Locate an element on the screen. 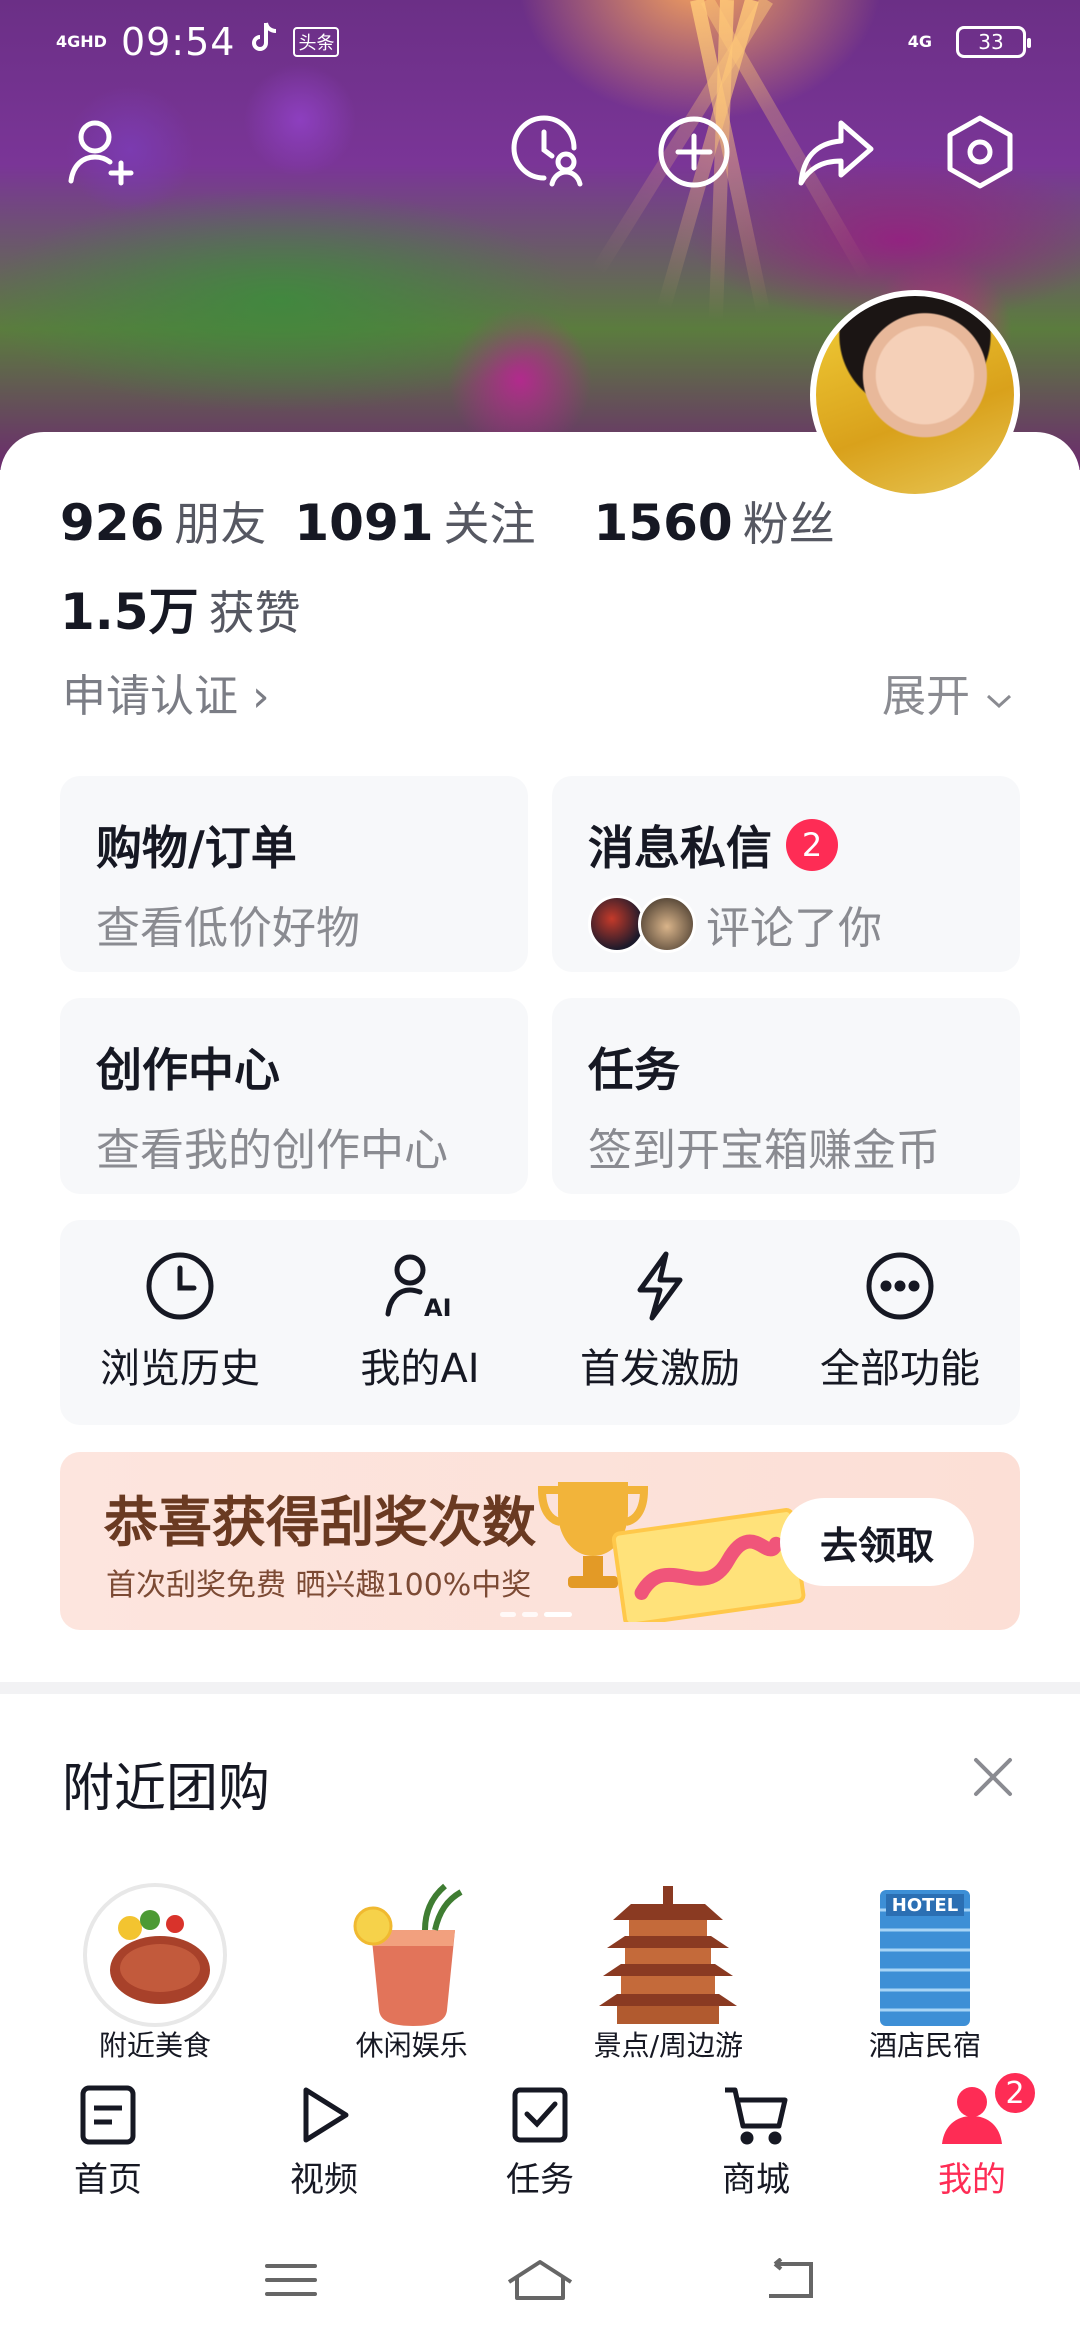 This screenshot has height=2340, width=1080. nearby-categories: 附近美食 休闲娱乐 景点/周边游 HOTEL 酒店民宿 is located at coordinates (540, 1980).